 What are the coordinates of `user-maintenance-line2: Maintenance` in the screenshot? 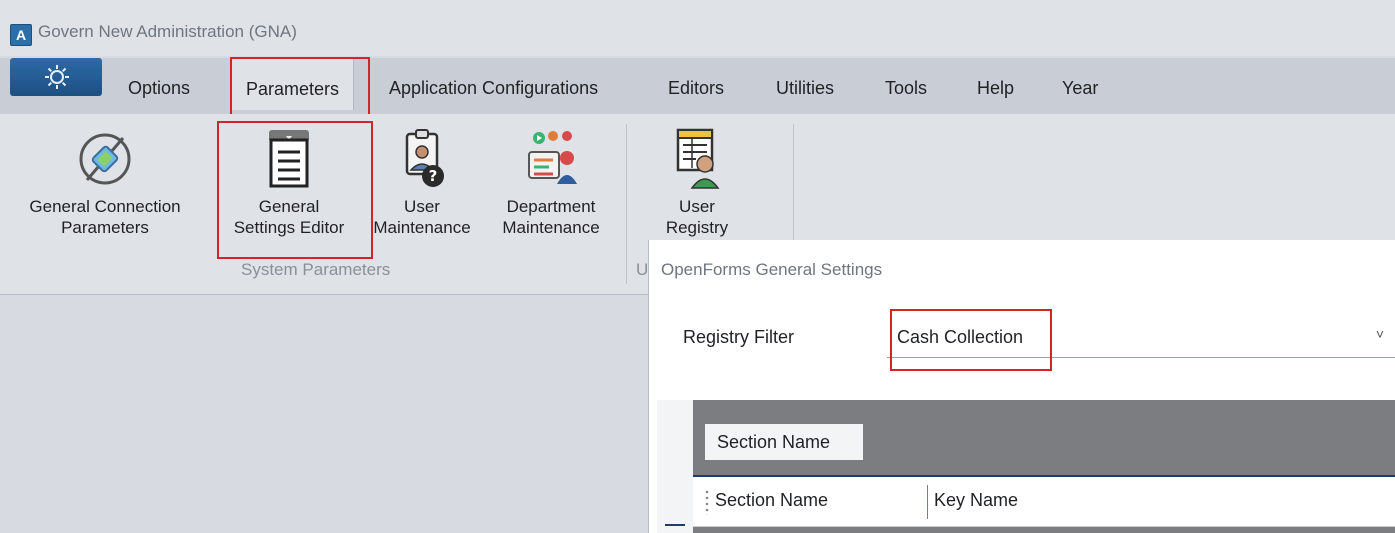 It's located at (422, 227).